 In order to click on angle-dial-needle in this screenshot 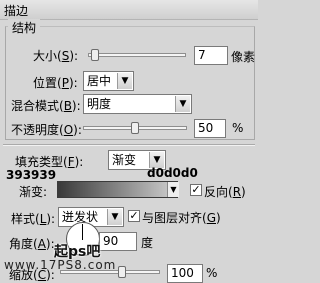, I will do `click(82, 232)`.